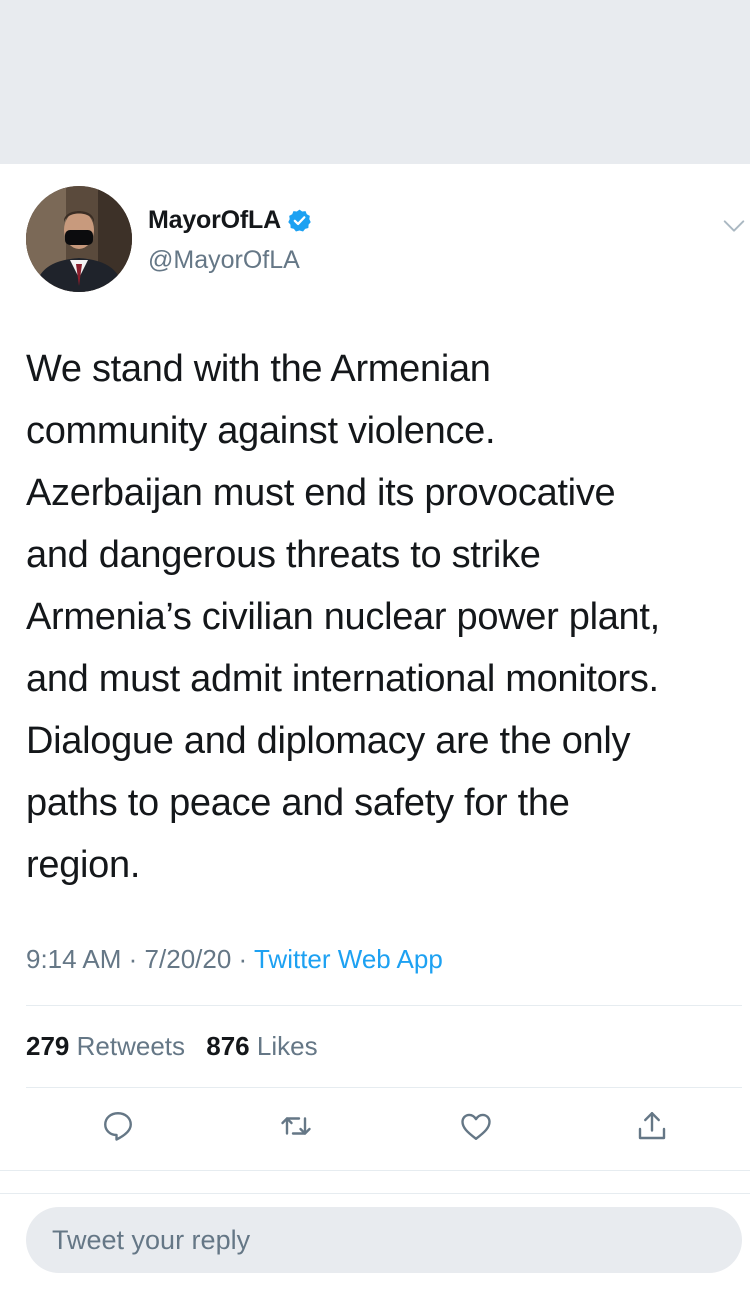  What do you see at coordinates (73, 959) in the screenshot?
I see `tweet-time: 9:14 AM` at bounding box center [73, 959].